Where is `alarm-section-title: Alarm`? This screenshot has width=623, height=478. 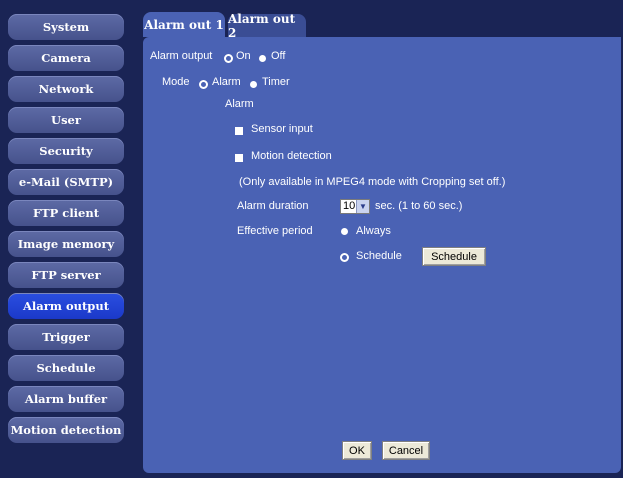
alarm-section-title: Alarm is located at coordinates (239, 104).